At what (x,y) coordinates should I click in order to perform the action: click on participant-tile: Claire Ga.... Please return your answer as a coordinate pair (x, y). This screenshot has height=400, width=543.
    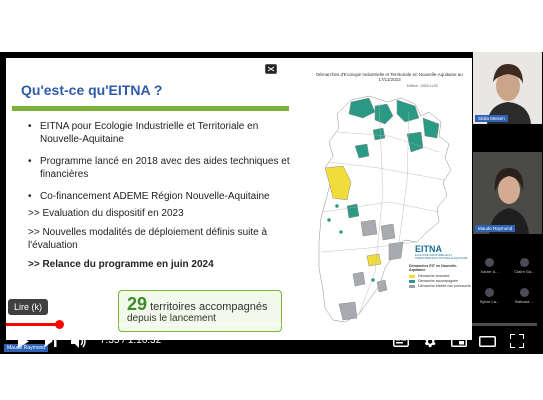
    Looking at the image, I should click on (524, 266).